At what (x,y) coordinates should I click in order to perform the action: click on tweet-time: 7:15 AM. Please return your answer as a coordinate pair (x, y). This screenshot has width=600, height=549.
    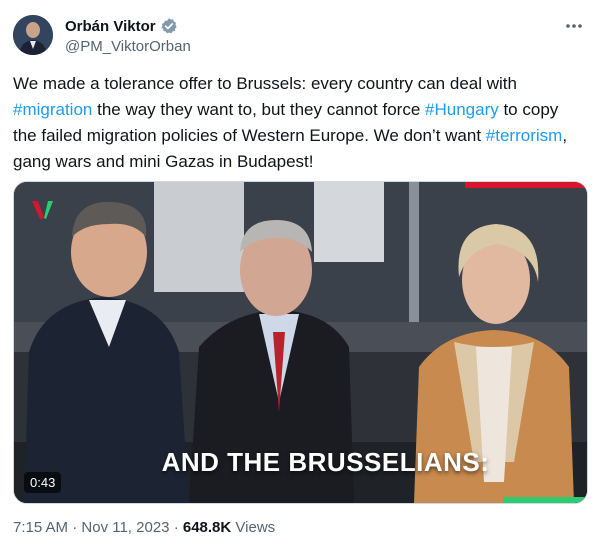
    Looking at the image, I should click on (40, 527).